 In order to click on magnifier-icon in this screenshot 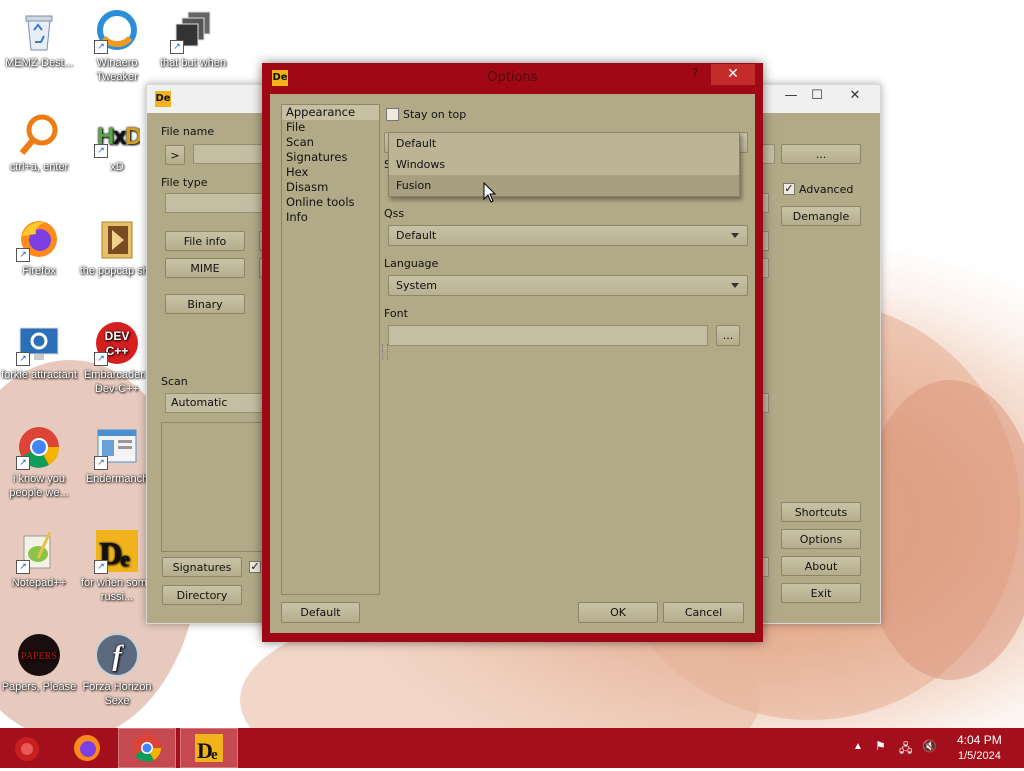, I will do `click(39, 135)`.